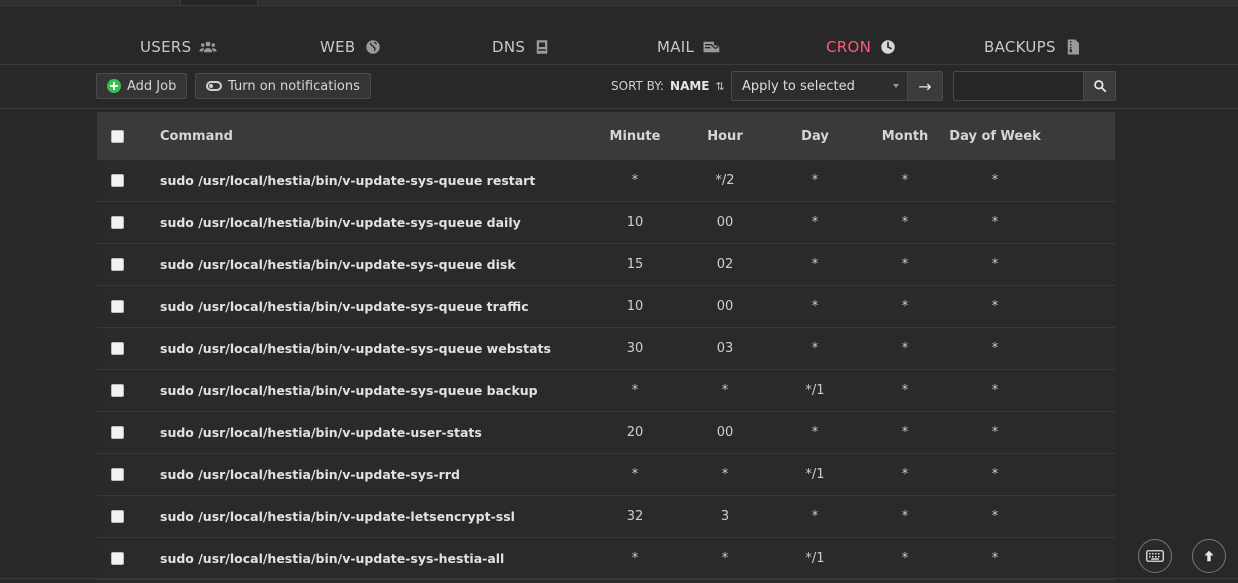  I want to click on header-hour: Hour, so click(725, 136).